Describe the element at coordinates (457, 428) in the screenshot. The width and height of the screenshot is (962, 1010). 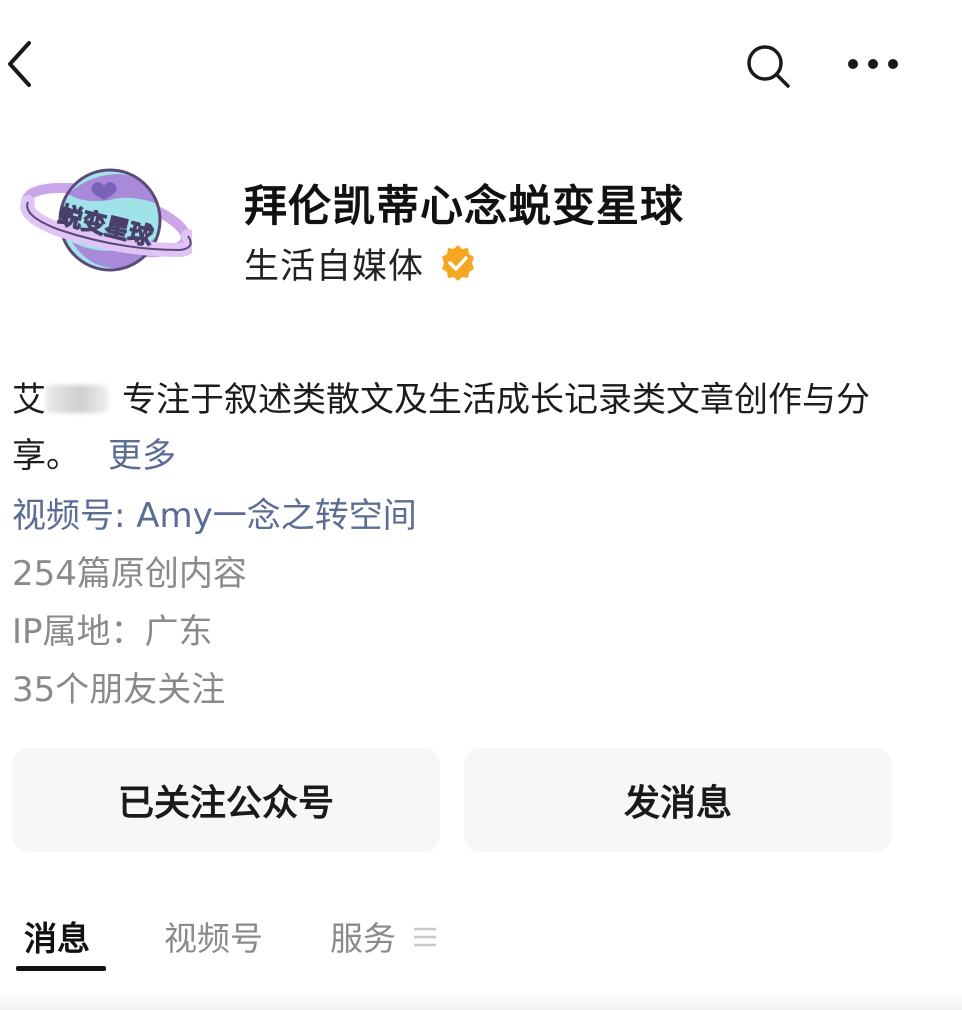
I see `bio-text: 艾专注于叙述类散文及生活成长记录类文章创作与分享。 更多` at that location.